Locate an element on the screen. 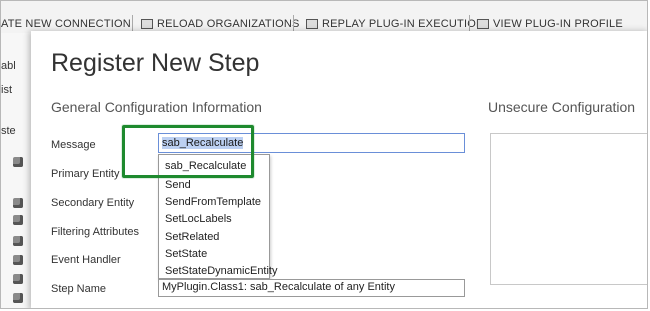 The image size is (650, 311). reload-organizations-button: RELOAD ORGANIZATIONS is located at coordinates (220, 24).